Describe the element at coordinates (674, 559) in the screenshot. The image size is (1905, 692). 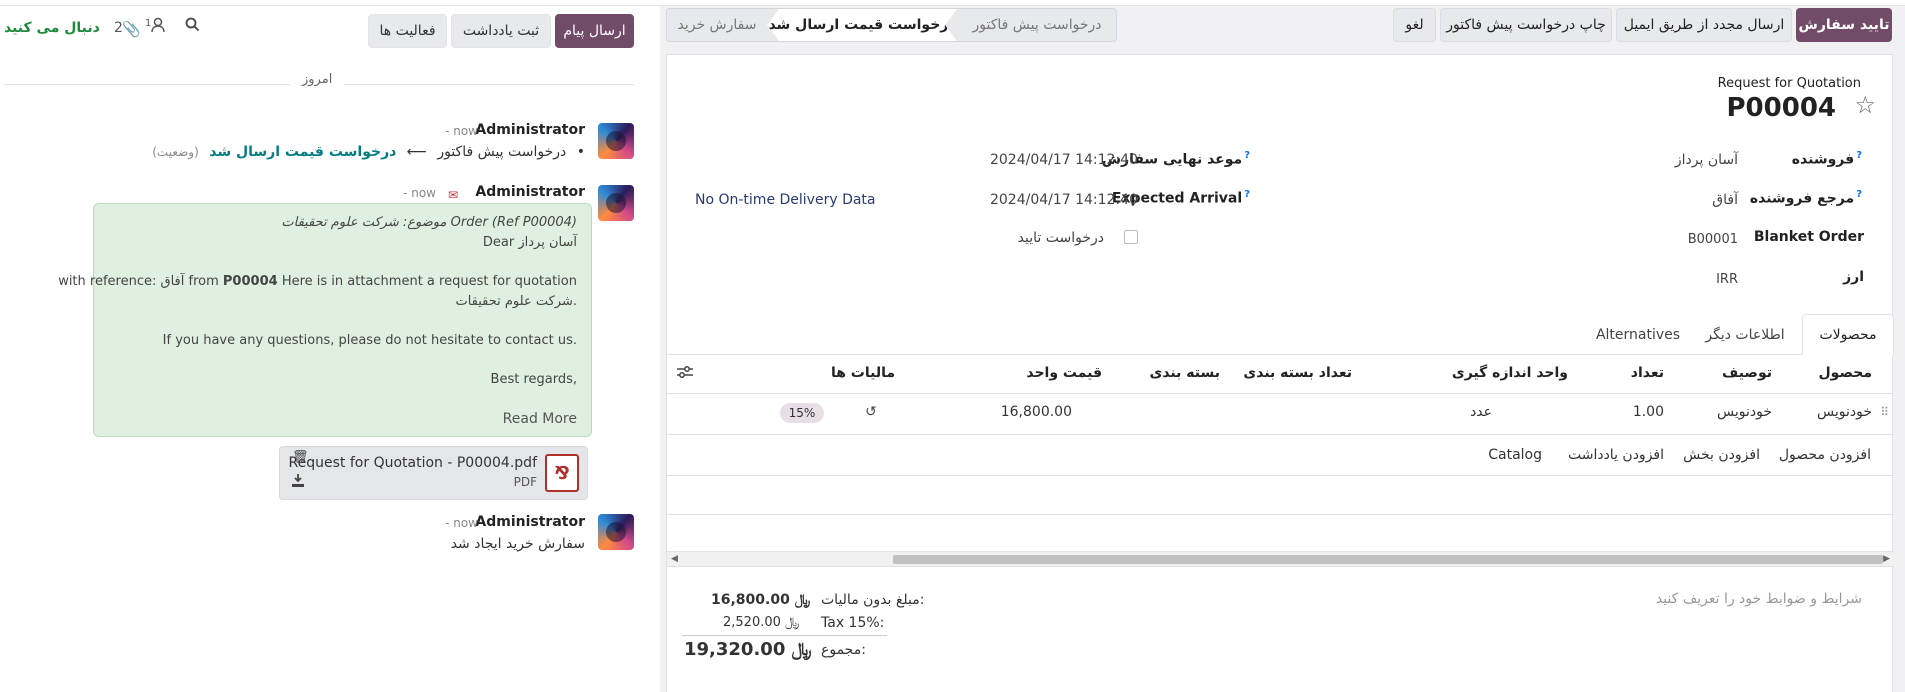
I see `scroll-left-icon: ◀` at that location.